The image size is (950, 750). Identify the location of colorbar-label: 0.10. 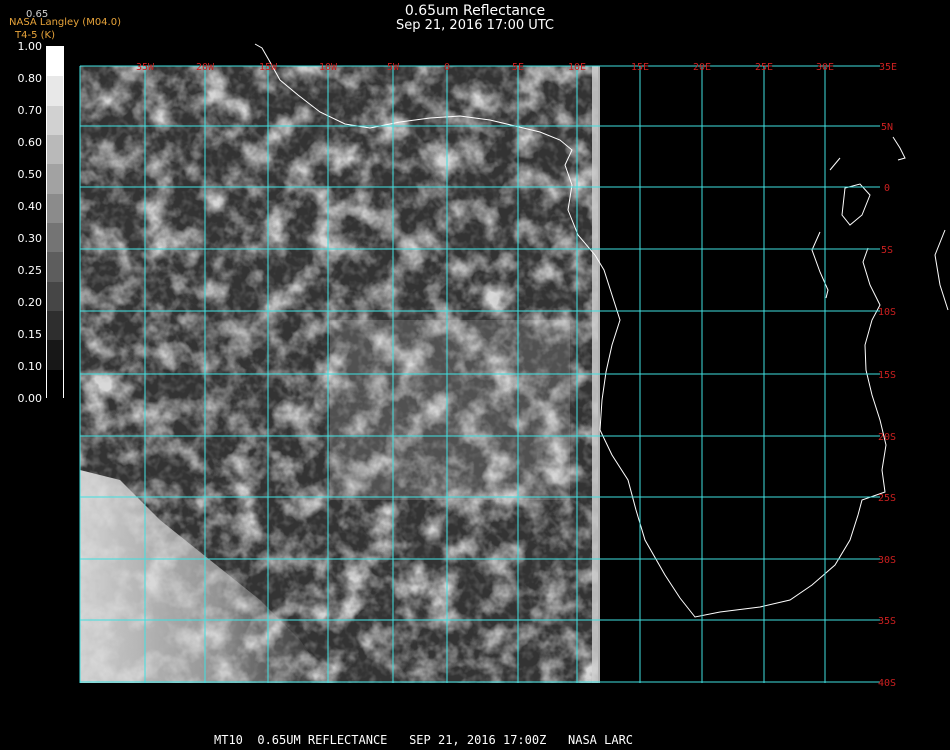
(30, 366).